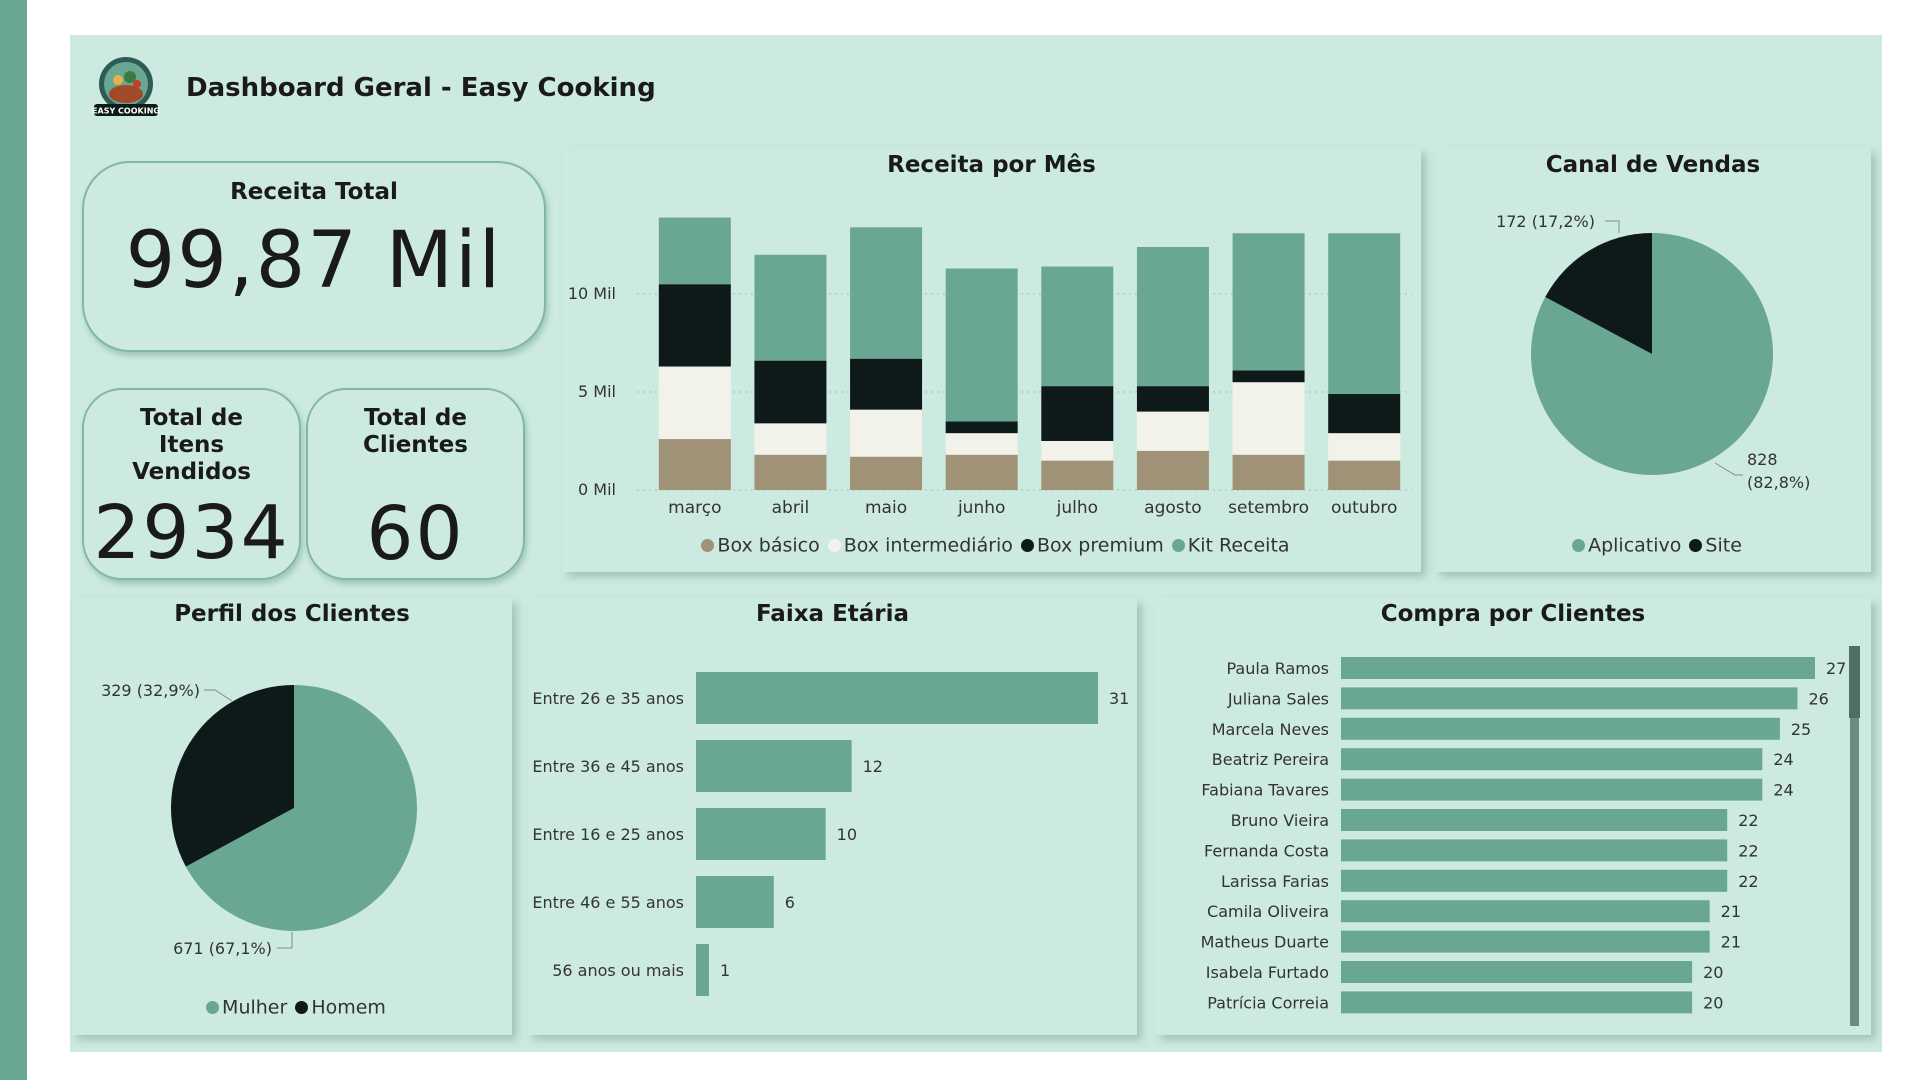 Image resolution: width=1920 pixels, height=1080 pixels. What do you see at coordinates (348, 1008) in the screenshot?
I see `legend-label-1: Homem` at bounding box center [348, 1008].